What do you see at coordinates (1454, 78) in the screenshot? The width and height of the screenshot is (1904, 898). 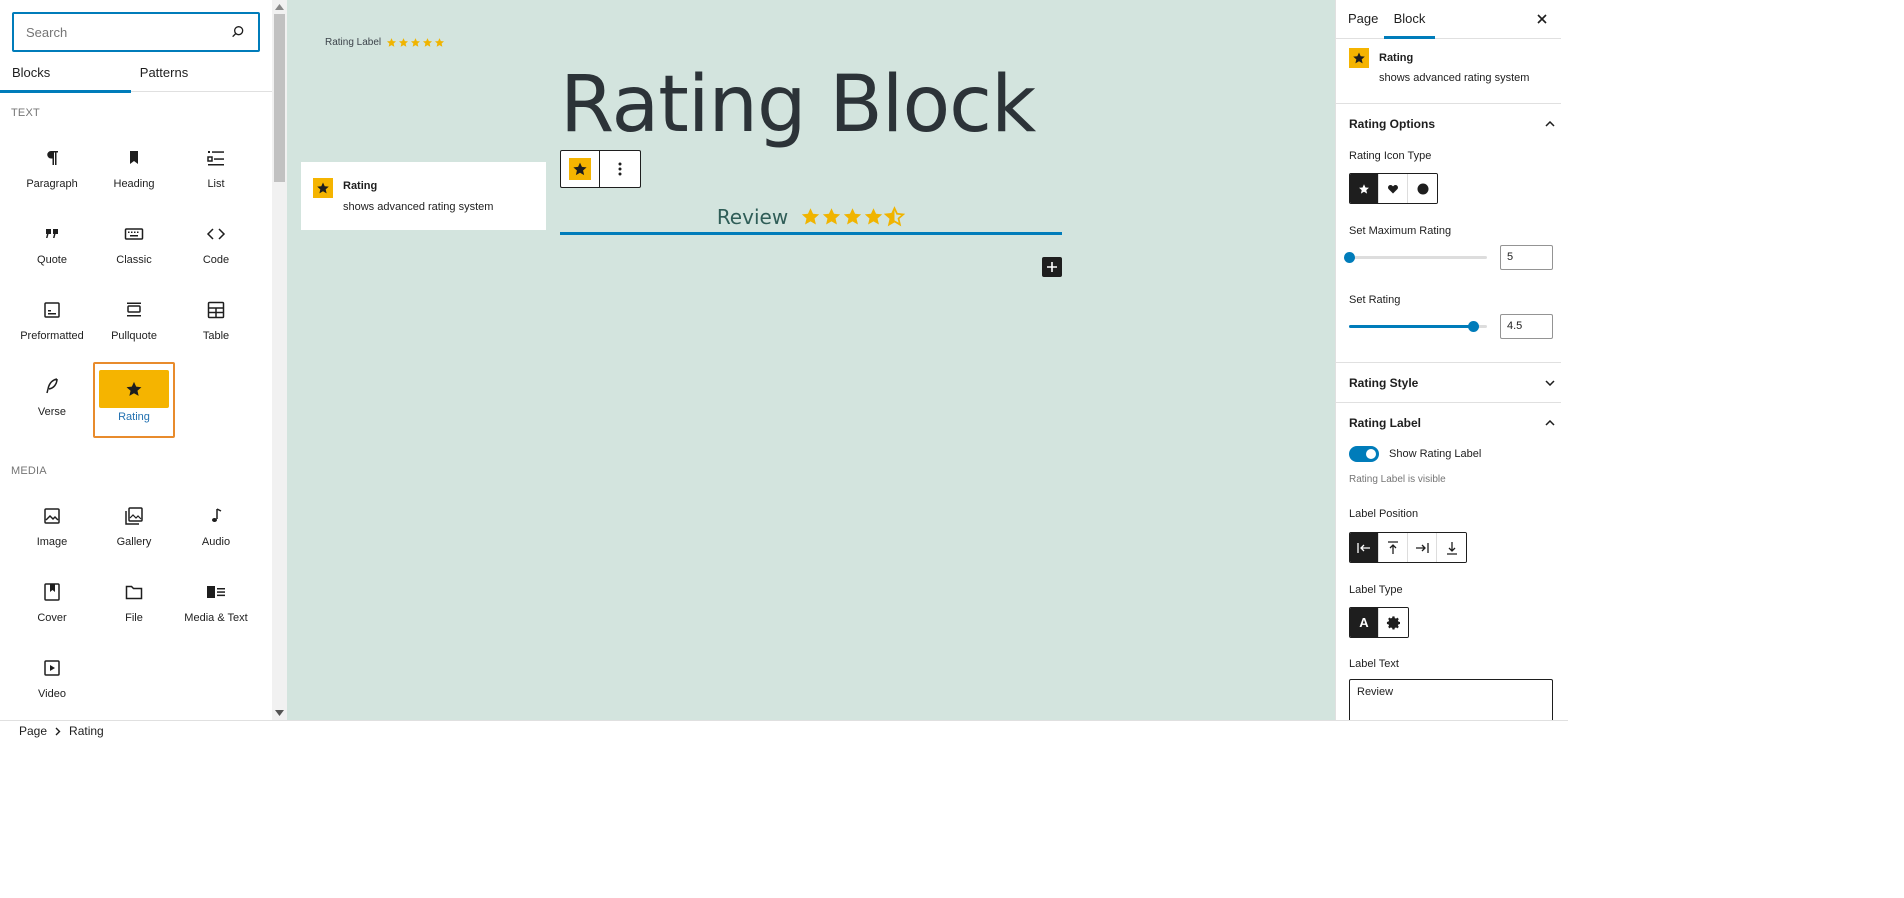 I see `block-card-description: shows advanced rating system` at bounding box center [1454, 78].